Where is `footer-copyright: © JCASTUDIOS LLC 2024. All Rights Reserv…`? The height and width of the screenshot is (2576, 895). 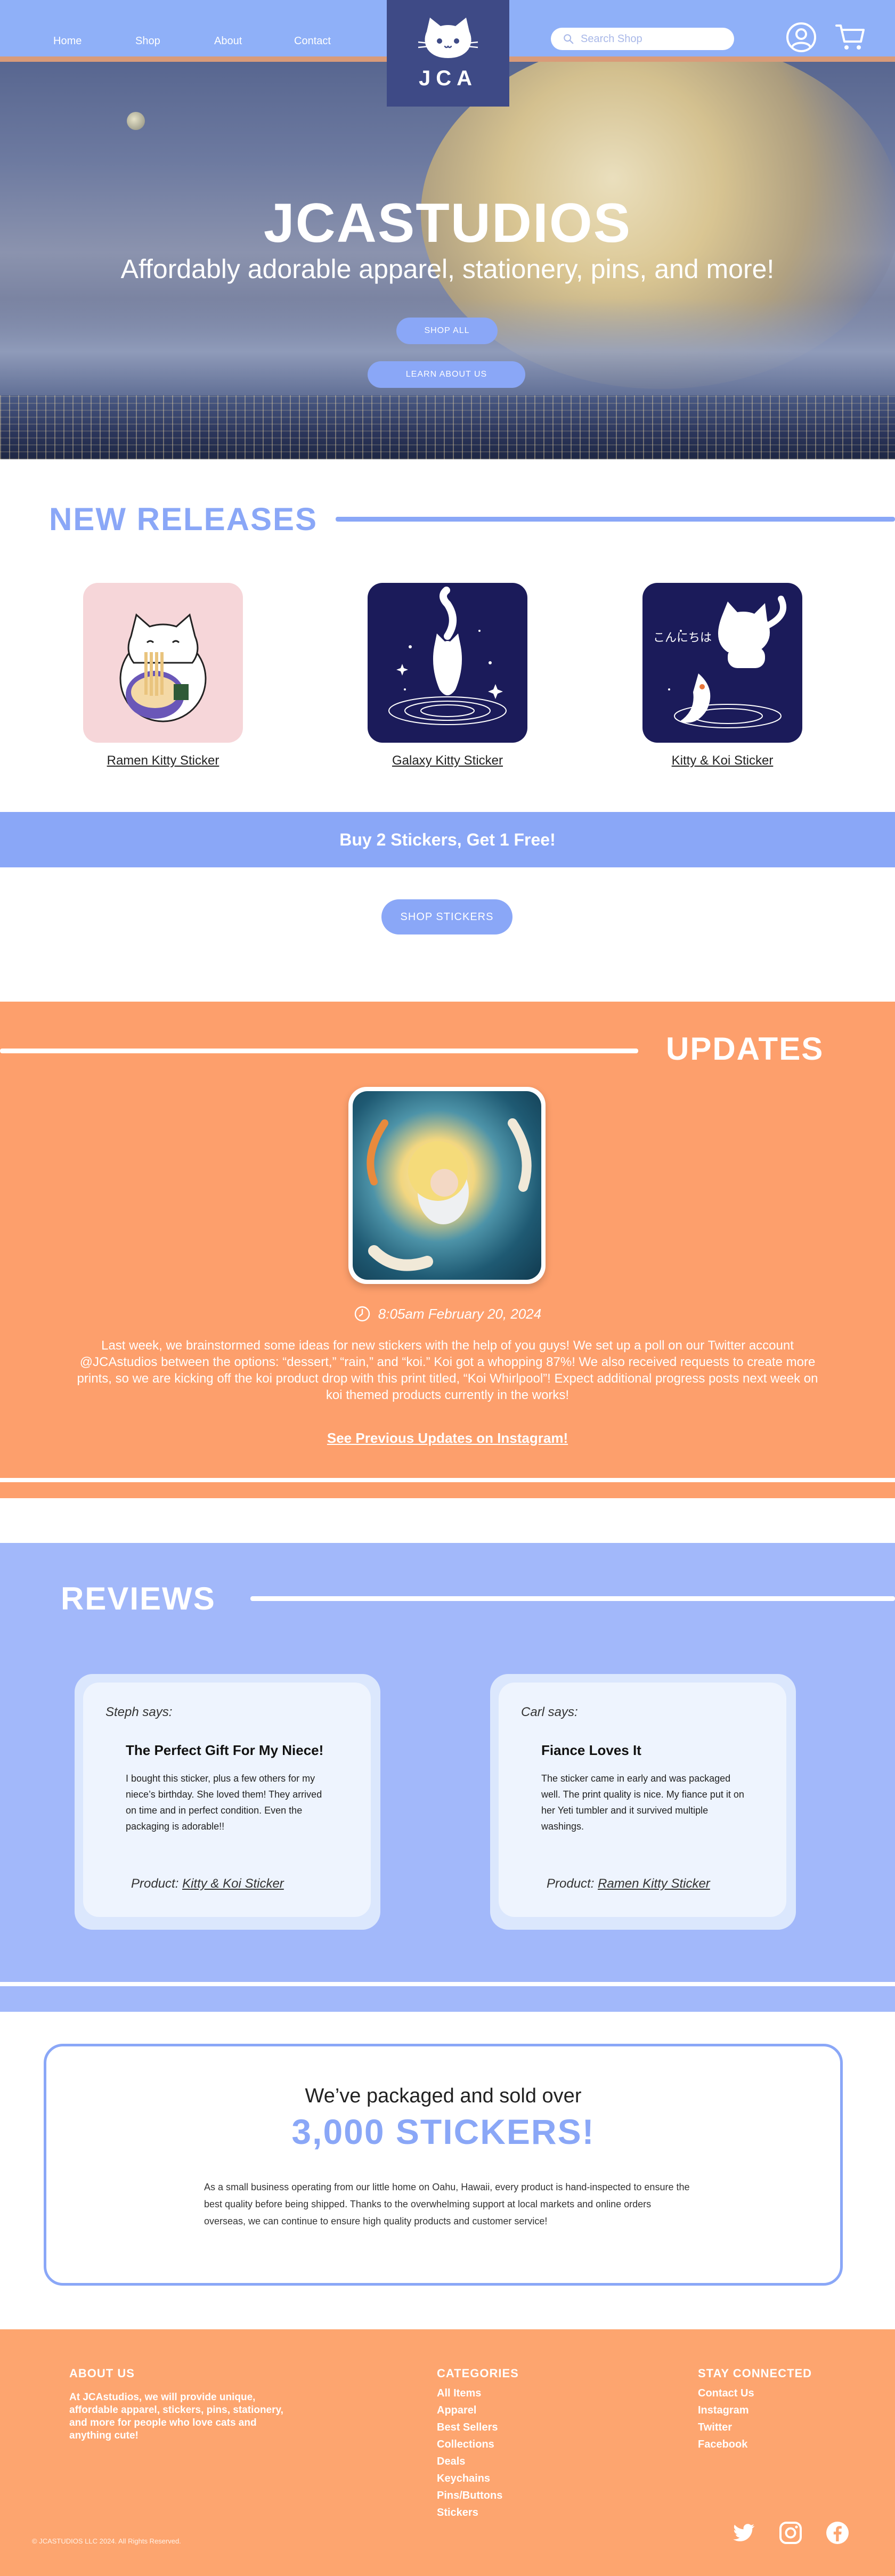
footer-copyright: © JCASTUDIOS LLC 2024. All Rights Reserv… is located at coordinates (106, 2541).